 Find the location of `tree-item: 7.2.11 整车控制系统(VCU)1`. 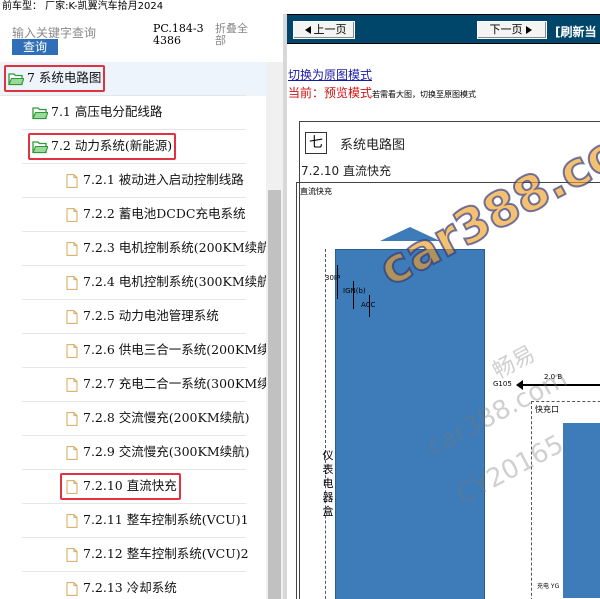

tree-item: 7.2.11 整车控制系统(VCU)1 is located at coordinates (133, 521).